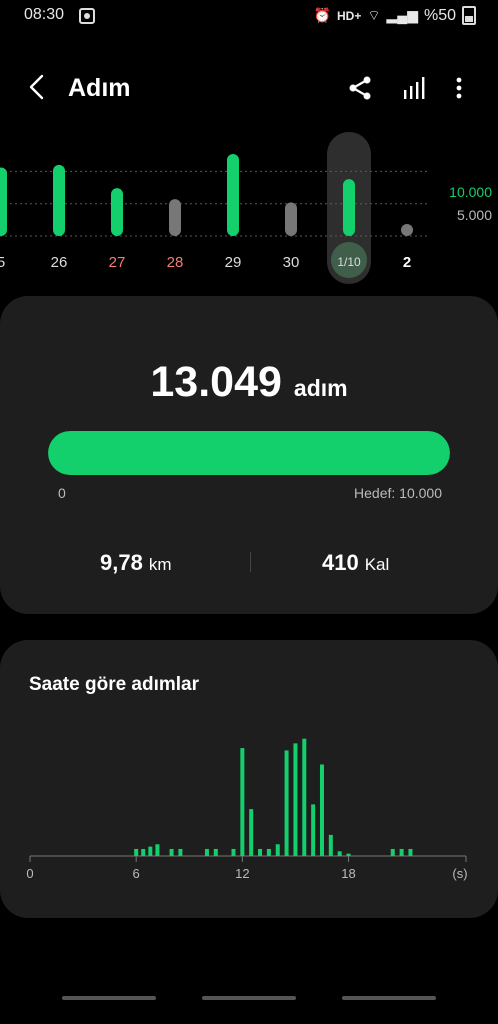  I want to click on x-tick-label: 12, so click(242, 873).